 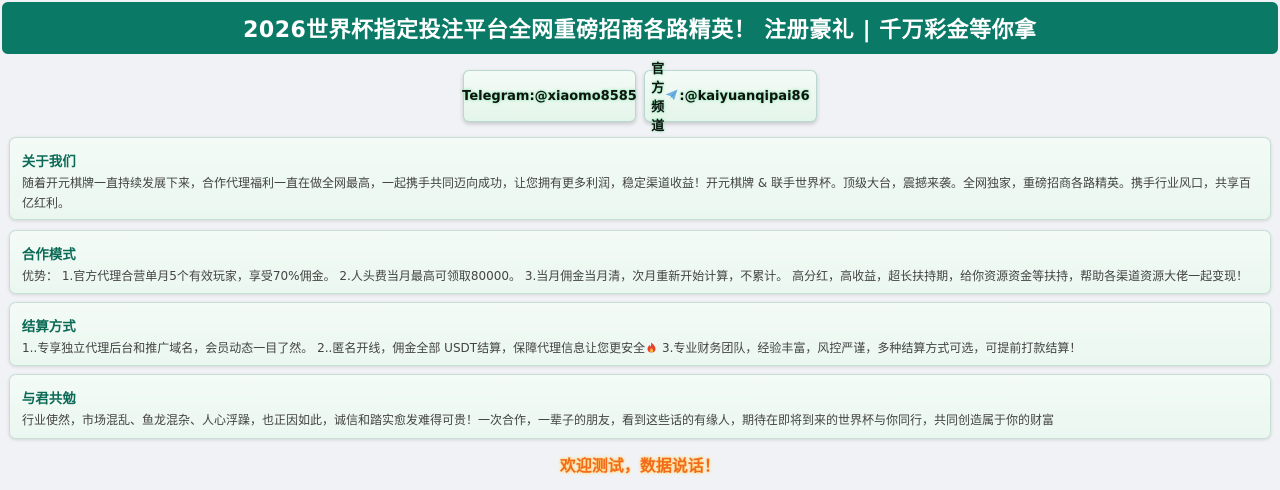 What do you see at coordinates (49, 162) in the screenshot?
I see `about-us-heading: 关于我们` at bounding box center [49, 162].